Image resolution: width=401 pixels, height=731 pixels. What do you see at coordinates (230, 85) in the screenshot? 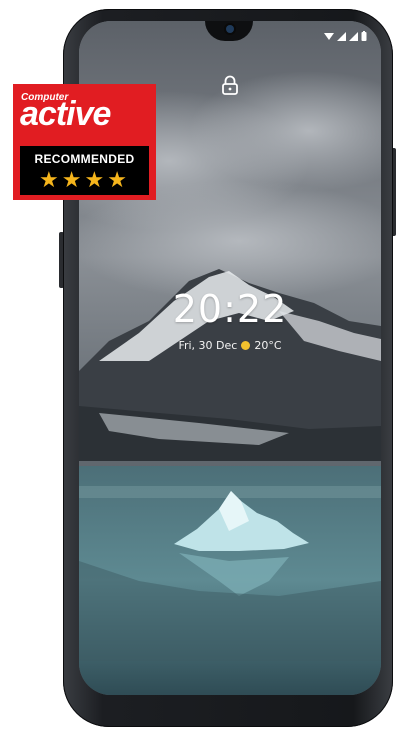
I see `lock-icon` at bounding box center [230, 85].